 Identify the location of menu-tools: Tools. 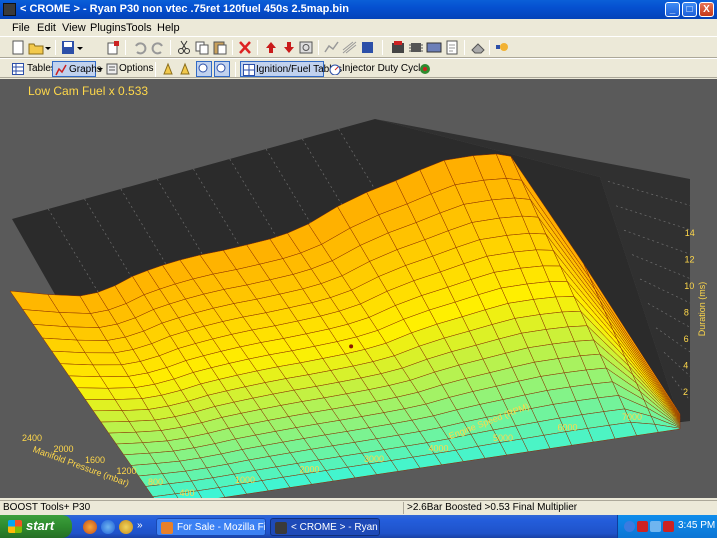
(139, 28).